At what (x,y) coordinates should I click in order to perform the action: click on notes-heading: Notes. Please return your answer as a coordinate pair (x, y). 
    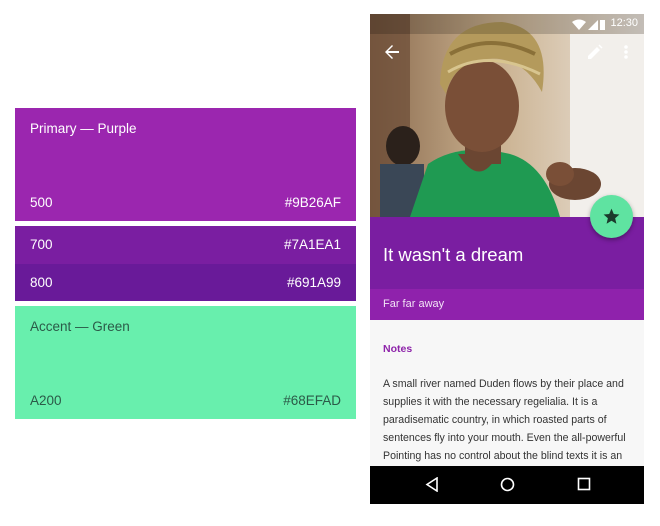
    Looking at the image, I should click on (398, 349).